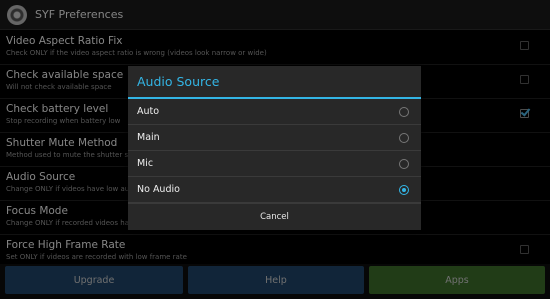 This screenshot has height=299, width=550. What do you see at coordinates (274, 164) in the screenshot?
I see `option-mic: Mic` at bounding box center [274, 164].